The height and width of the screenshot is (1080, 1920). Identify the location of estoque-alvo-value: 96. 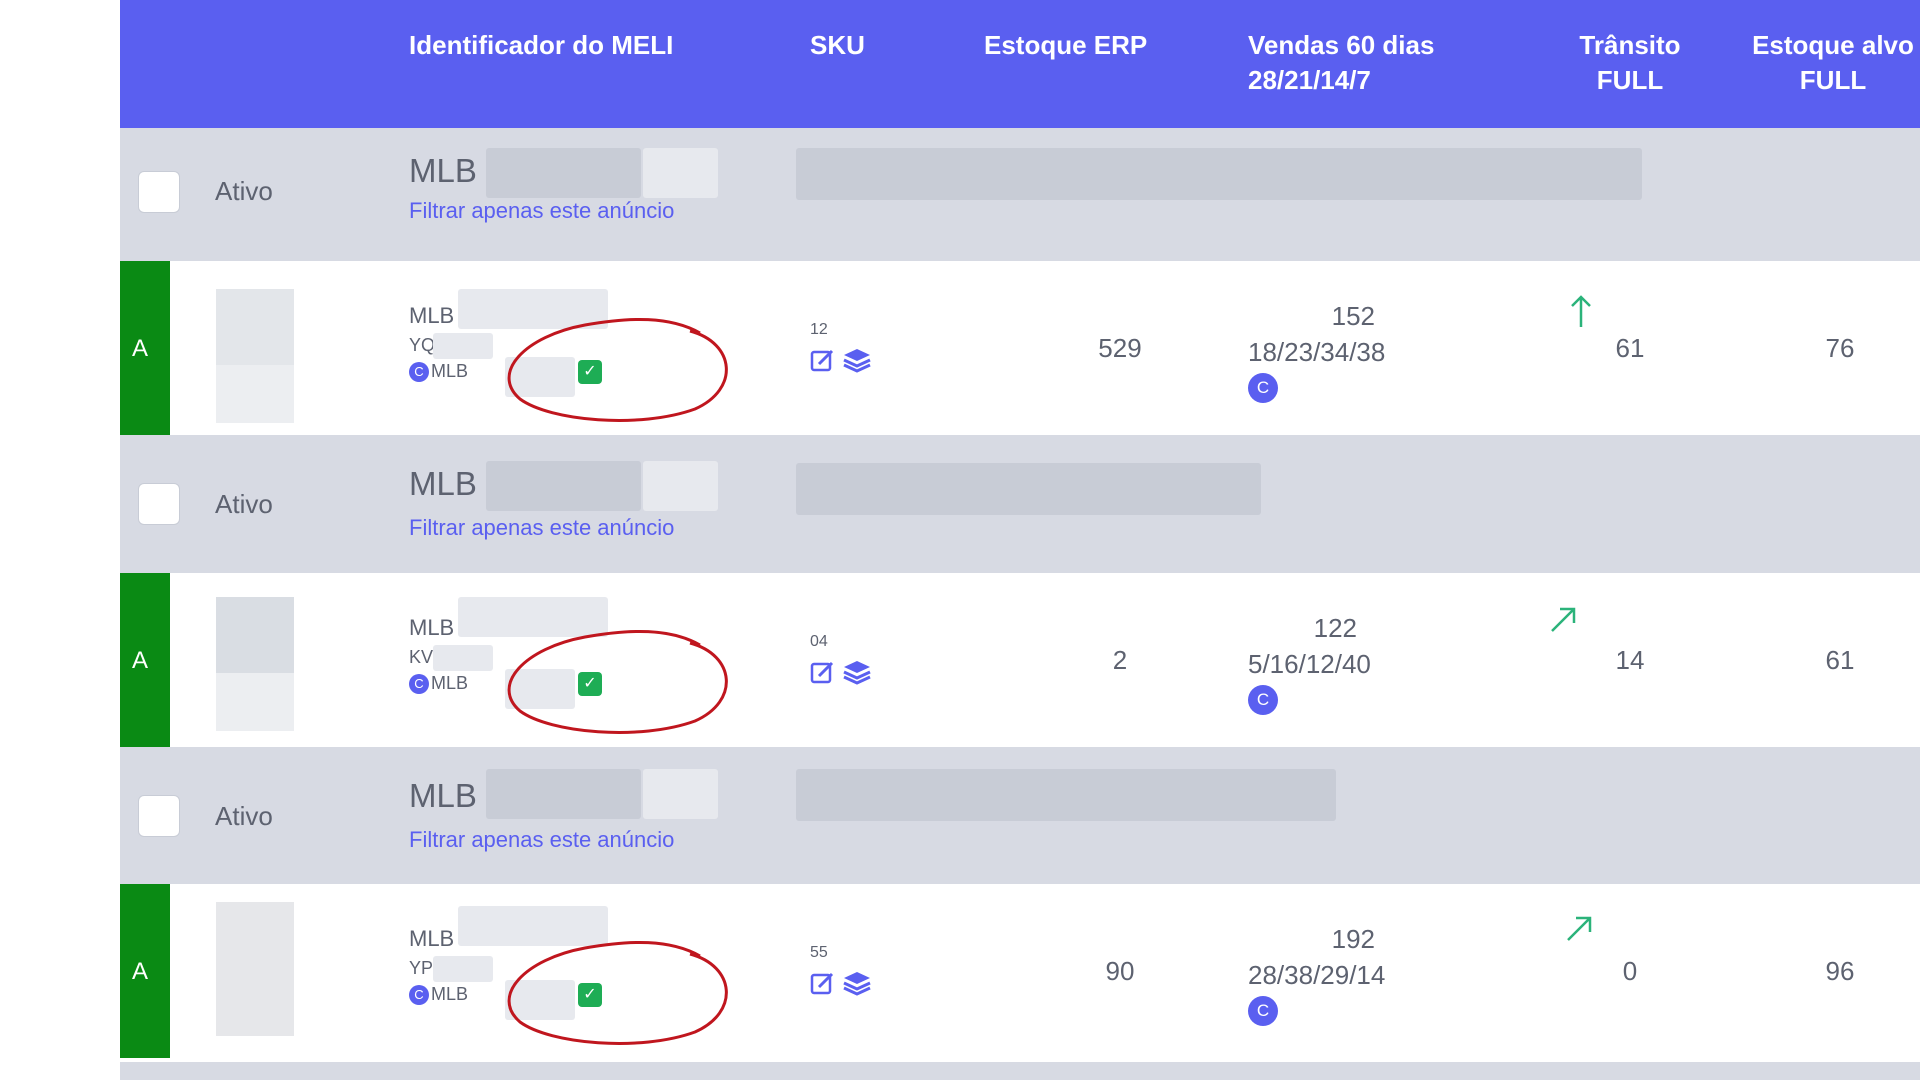
(1840, 971).